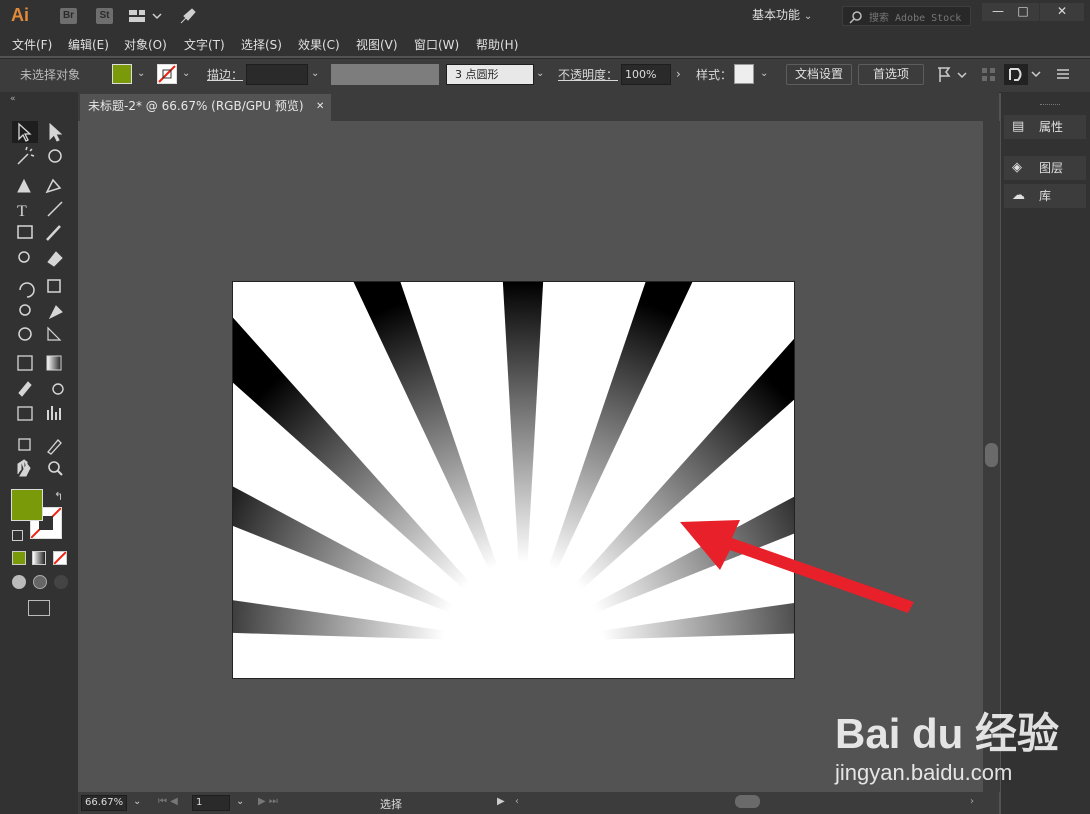  I want to click on document-tab: 未标题-2* @ 66.67% (RGB/GPU 预览) ✕, so click(205, 107).